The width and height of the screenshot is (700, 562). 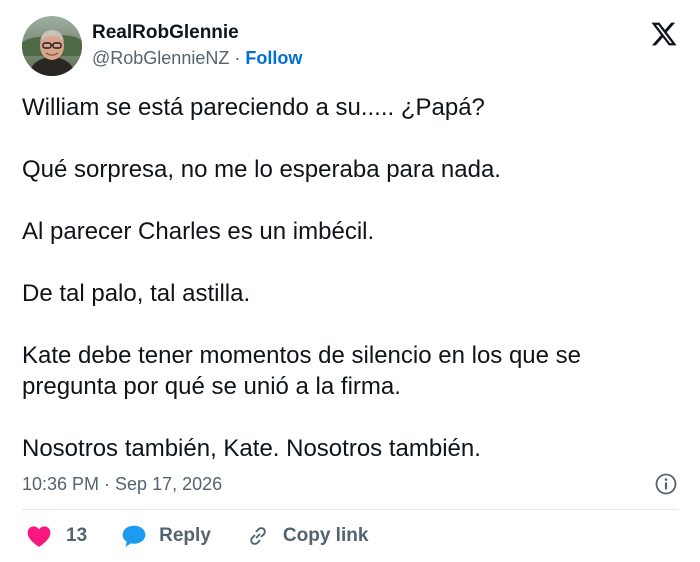 I want to click on copy-link-button: Copy link, so click(x=307, y=536).